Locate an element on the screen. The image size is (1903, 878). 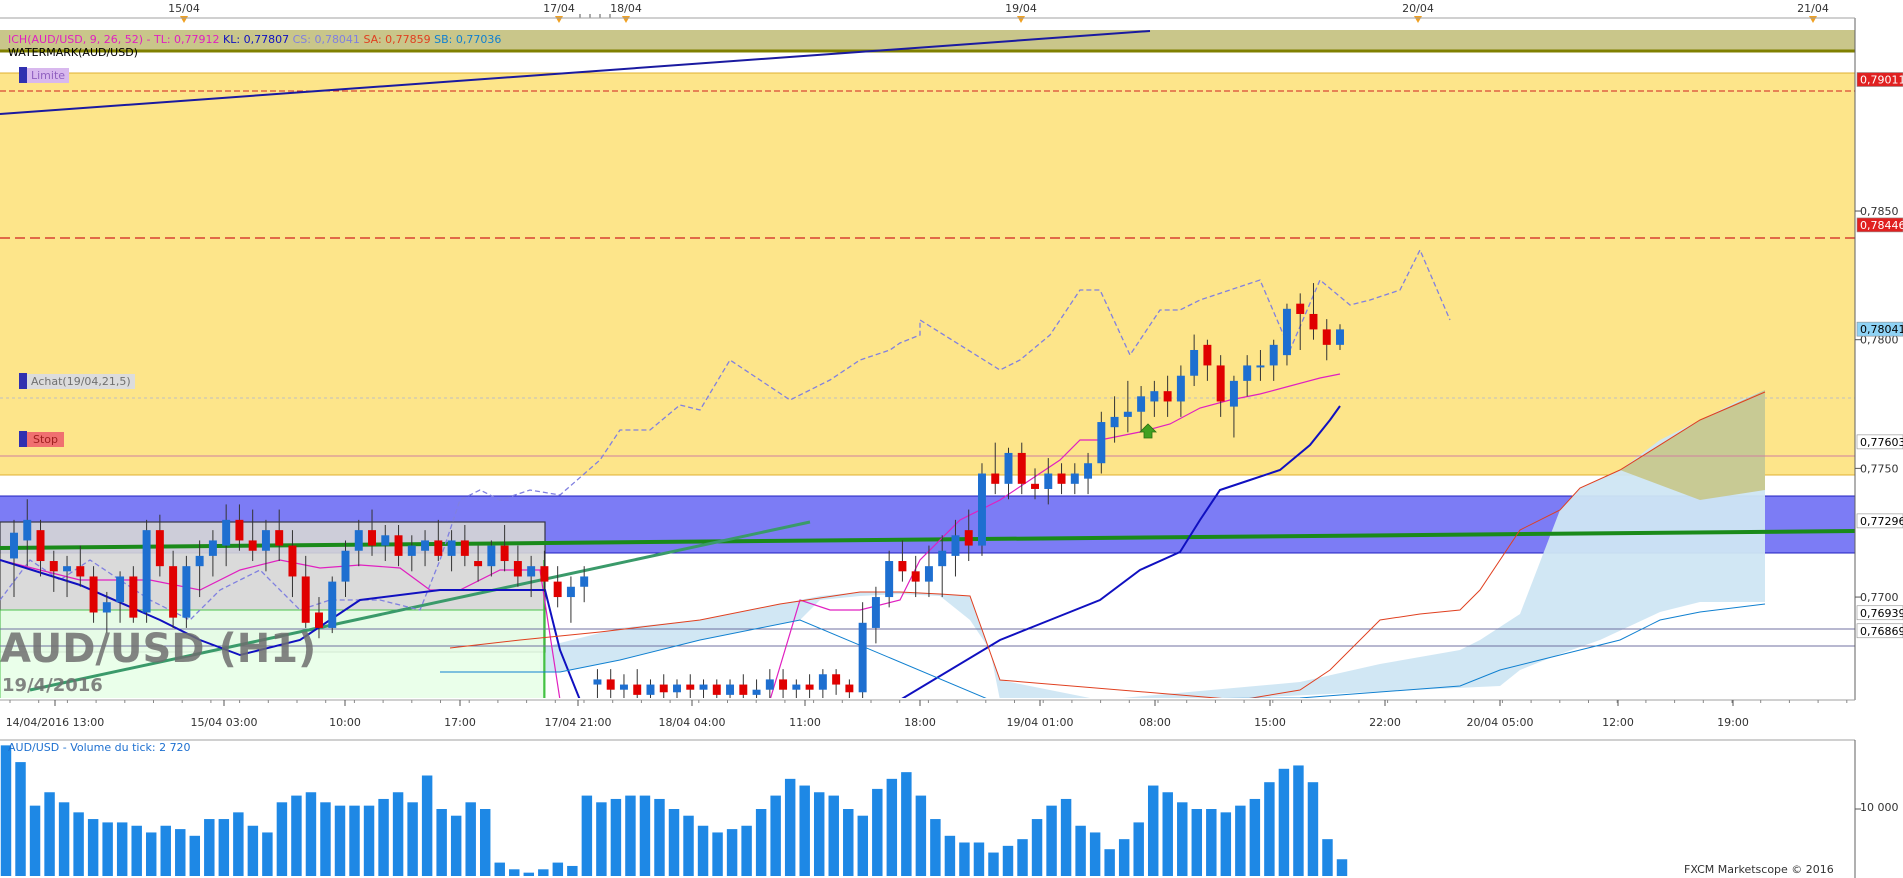
candle is located at coordinates (982, 509).